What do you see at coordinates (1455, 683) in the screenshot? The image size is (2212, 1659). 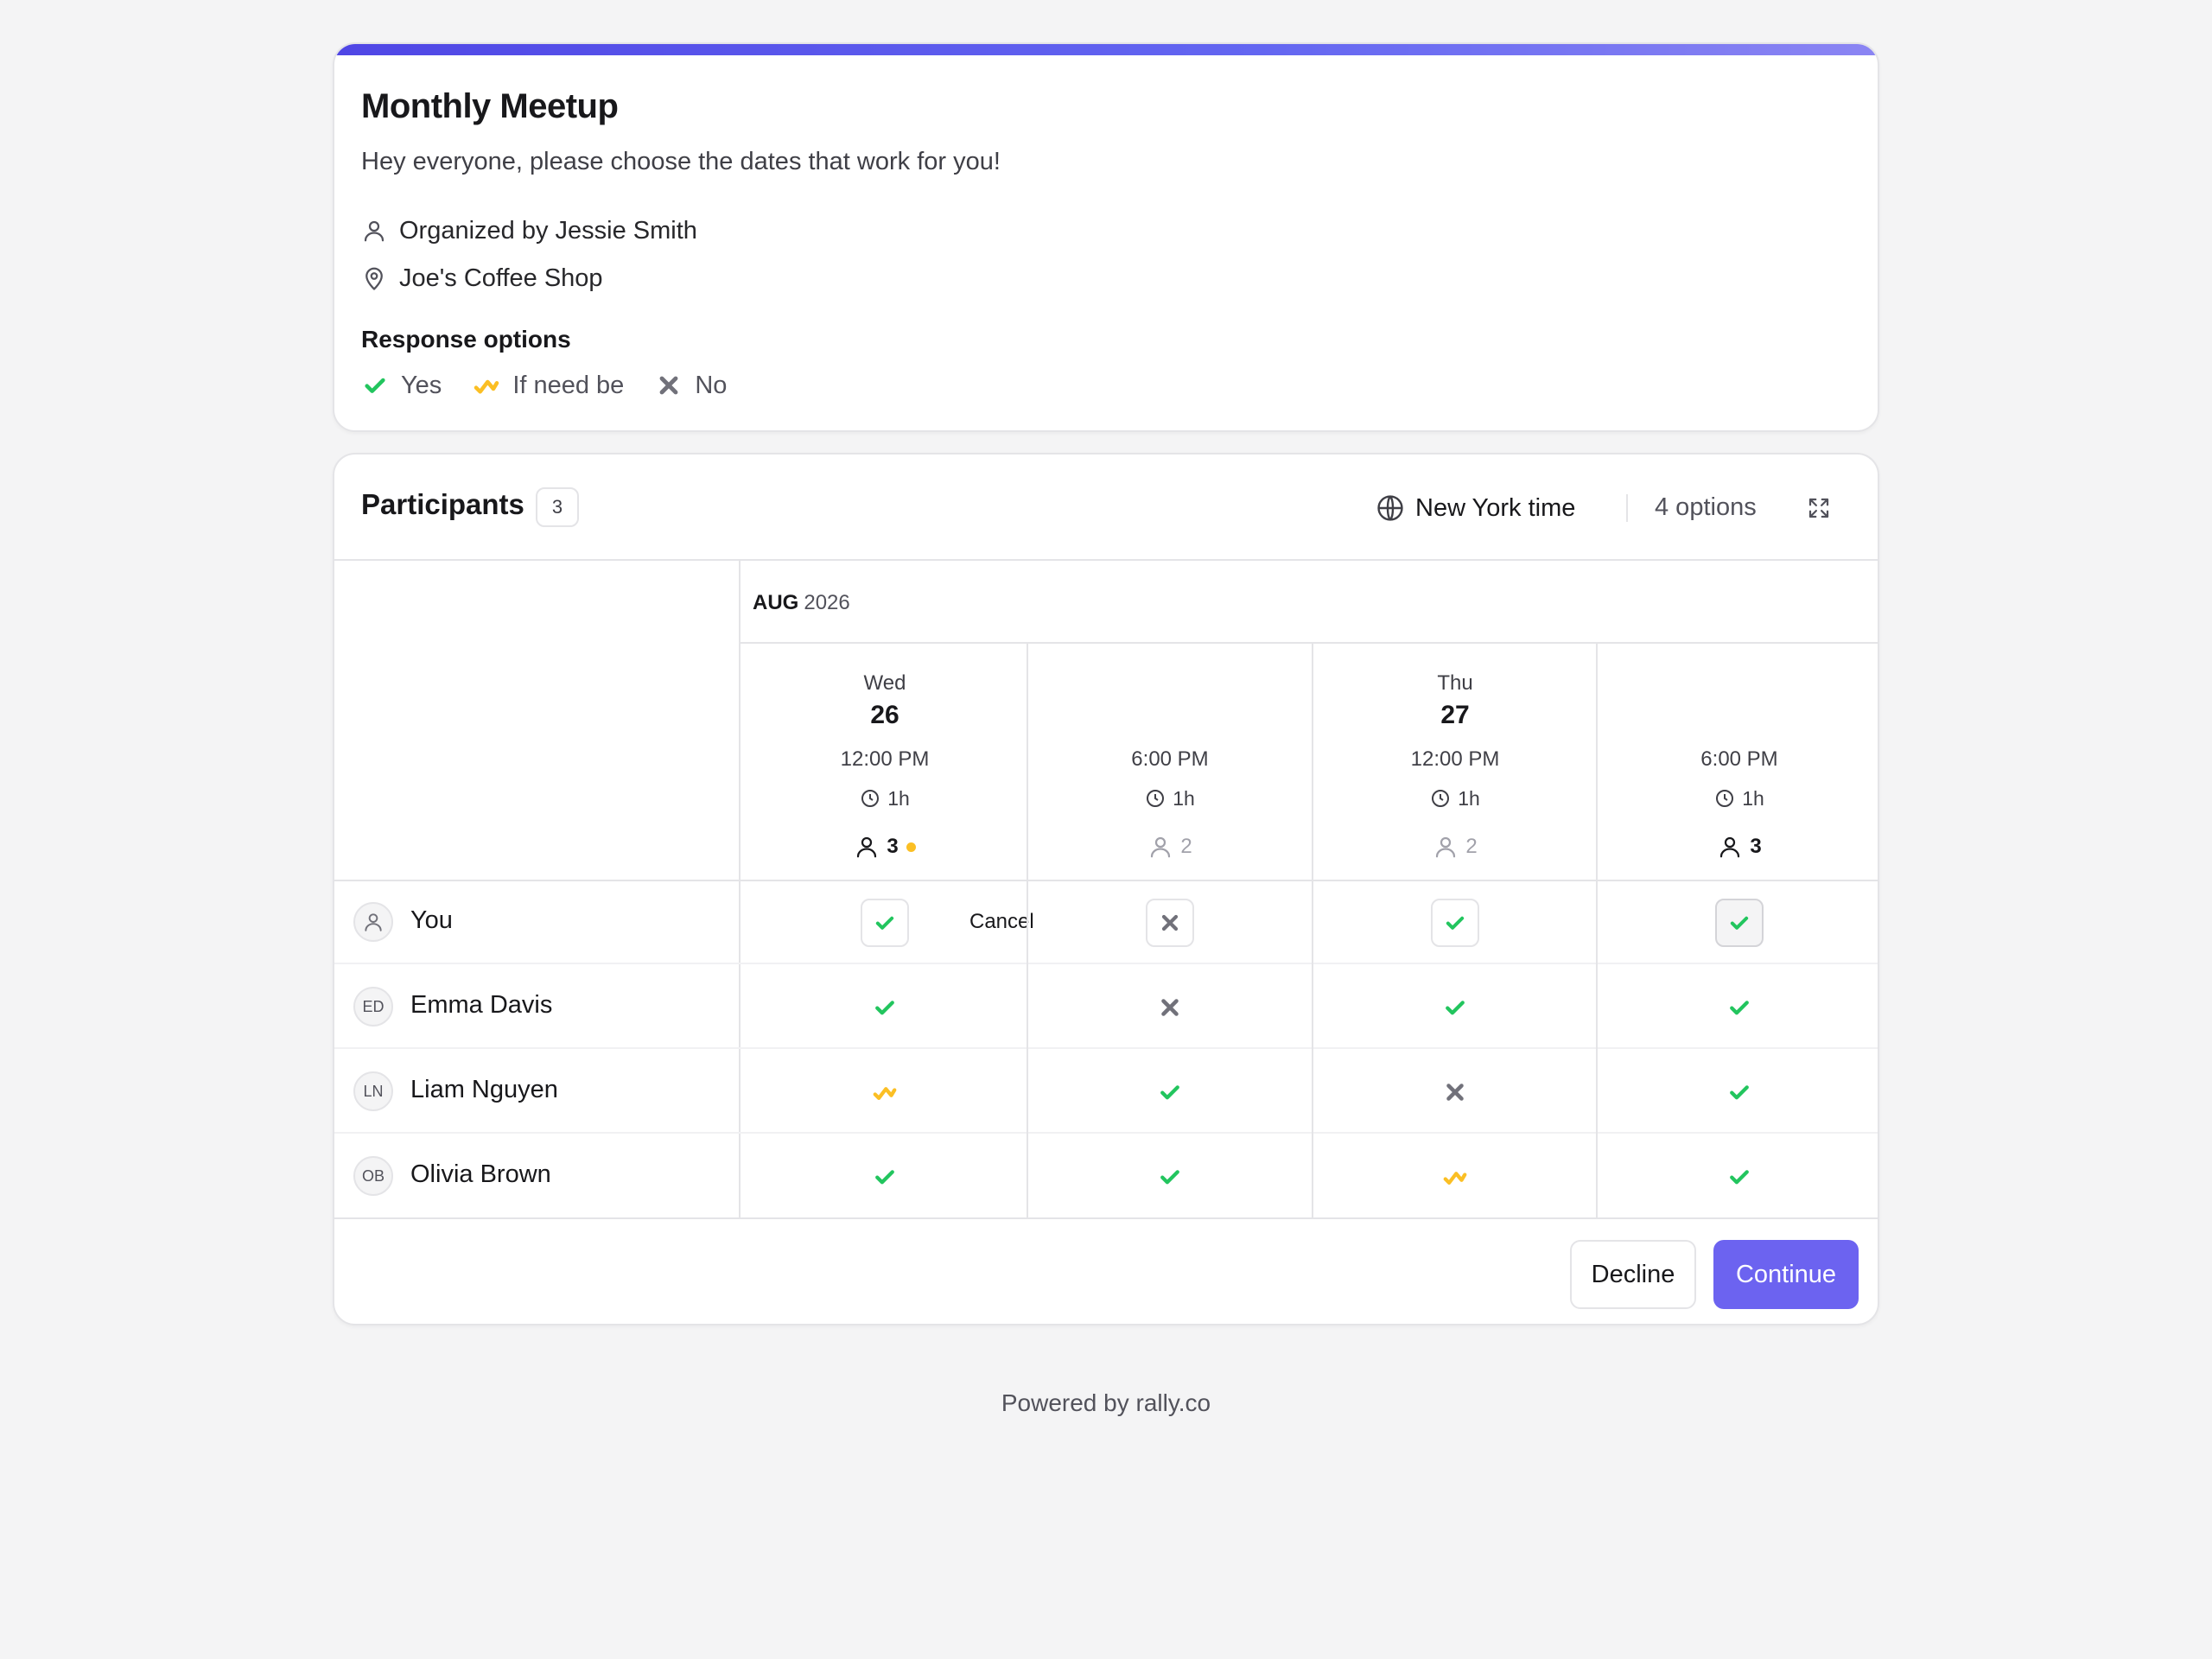 I see `day-weekday: Thu` at bounding box center [1455, 683].